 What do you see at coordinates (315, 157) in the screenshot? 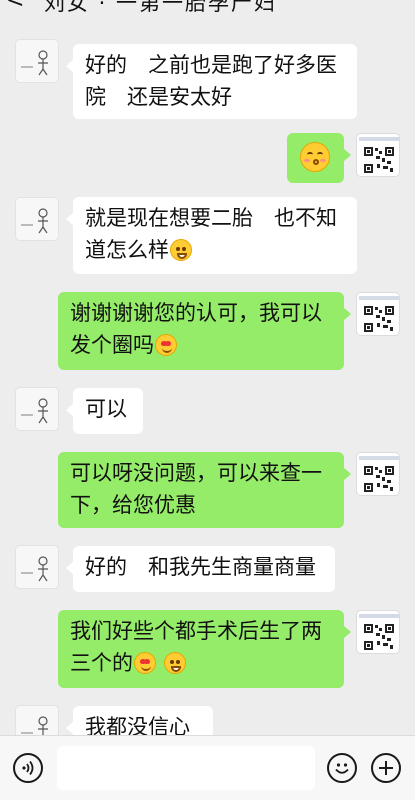
I see `kissing-face-emoji-icon` at bounding box center [315, 157].